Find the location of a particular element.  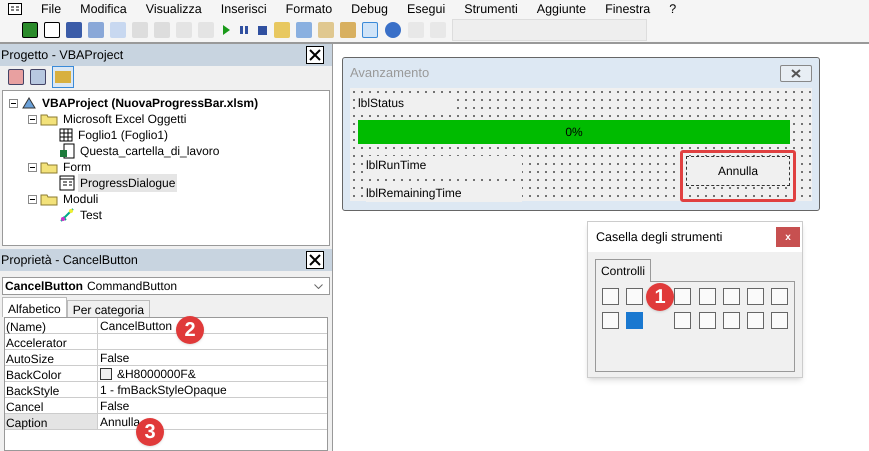

tree-item: Microsoft Excel Oggetti is located at coordinates (124, 119).